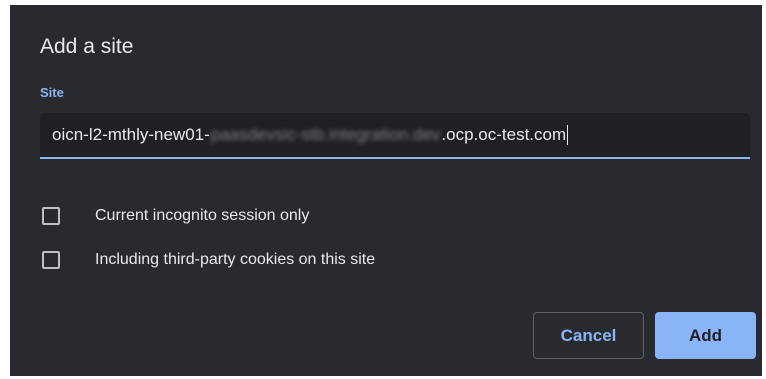 The image size is (766, 379). What do you see at coordinates (51, 216) in the screenshot?
I see `checkbox-incognito-only` at bounding box center [51, 216].